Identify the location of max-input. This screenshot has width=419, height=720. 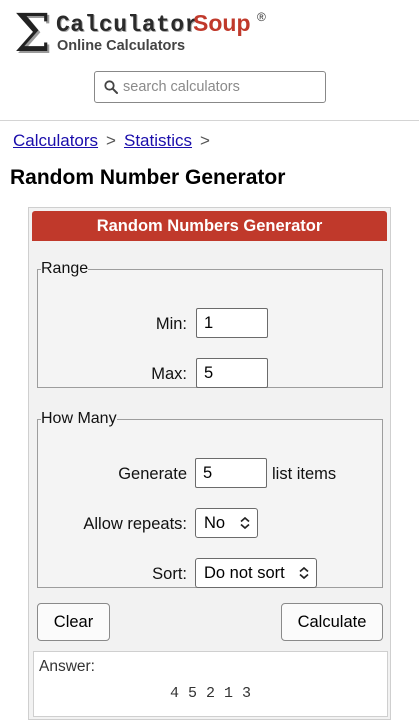
(232, 373).